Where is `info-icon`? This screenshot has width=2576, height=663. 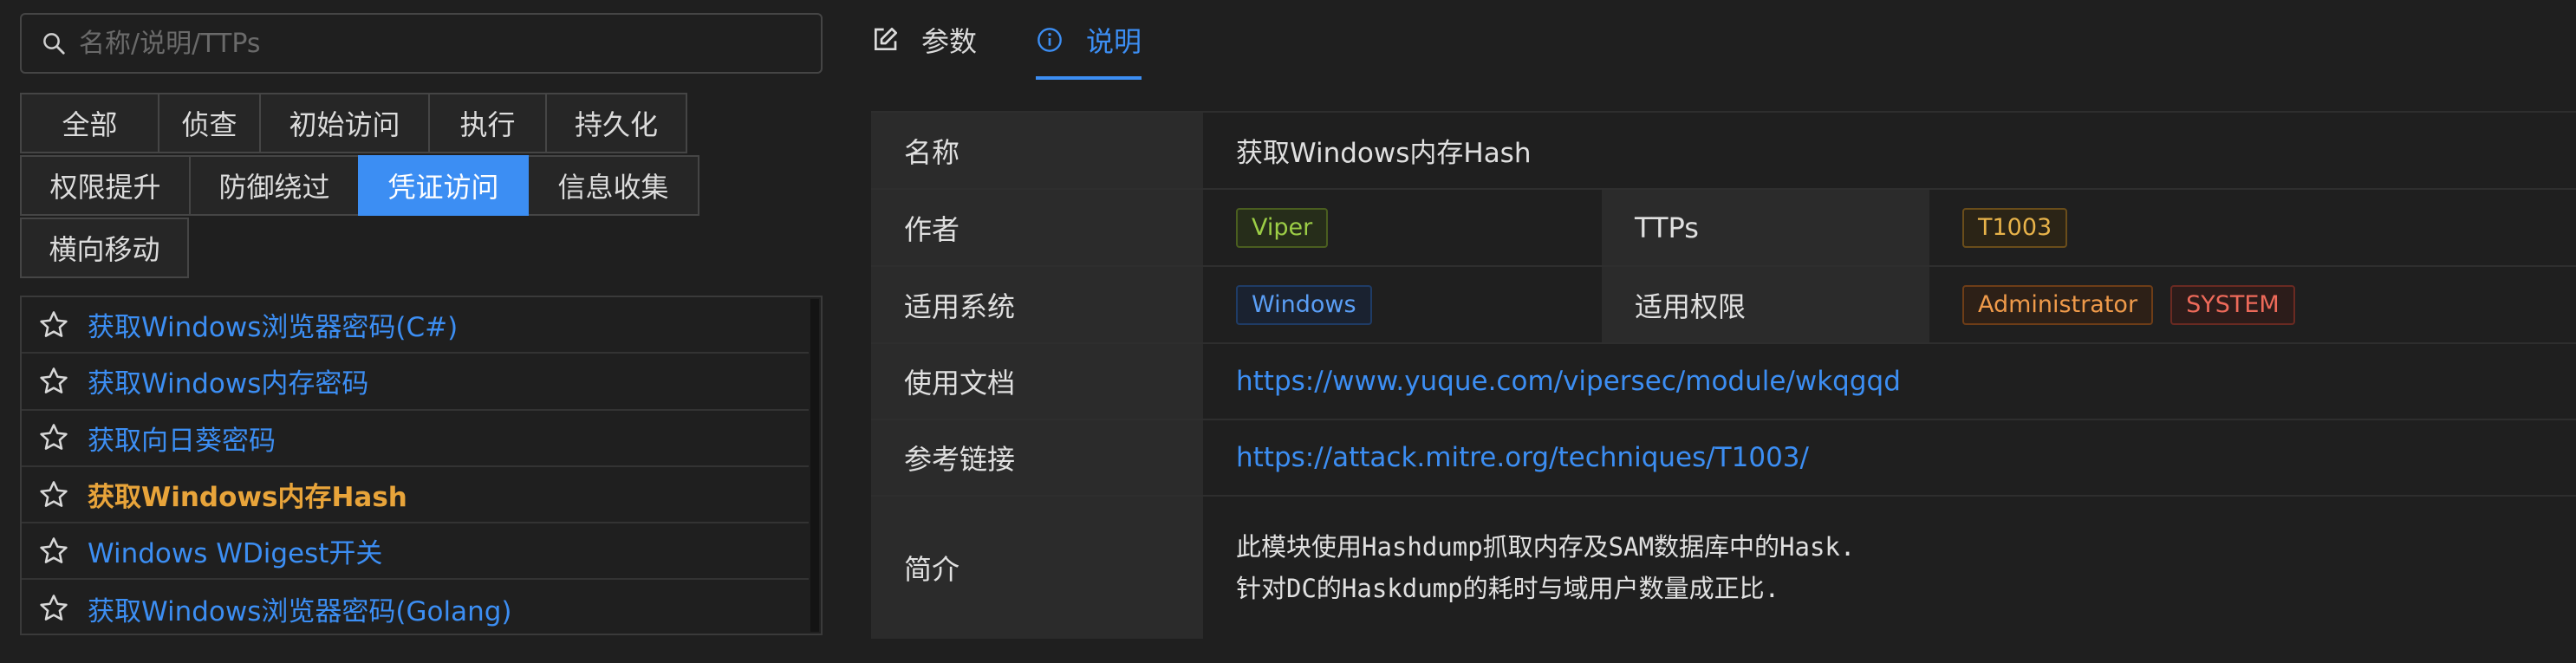
info-icon is located at coordinates (1050, 40).